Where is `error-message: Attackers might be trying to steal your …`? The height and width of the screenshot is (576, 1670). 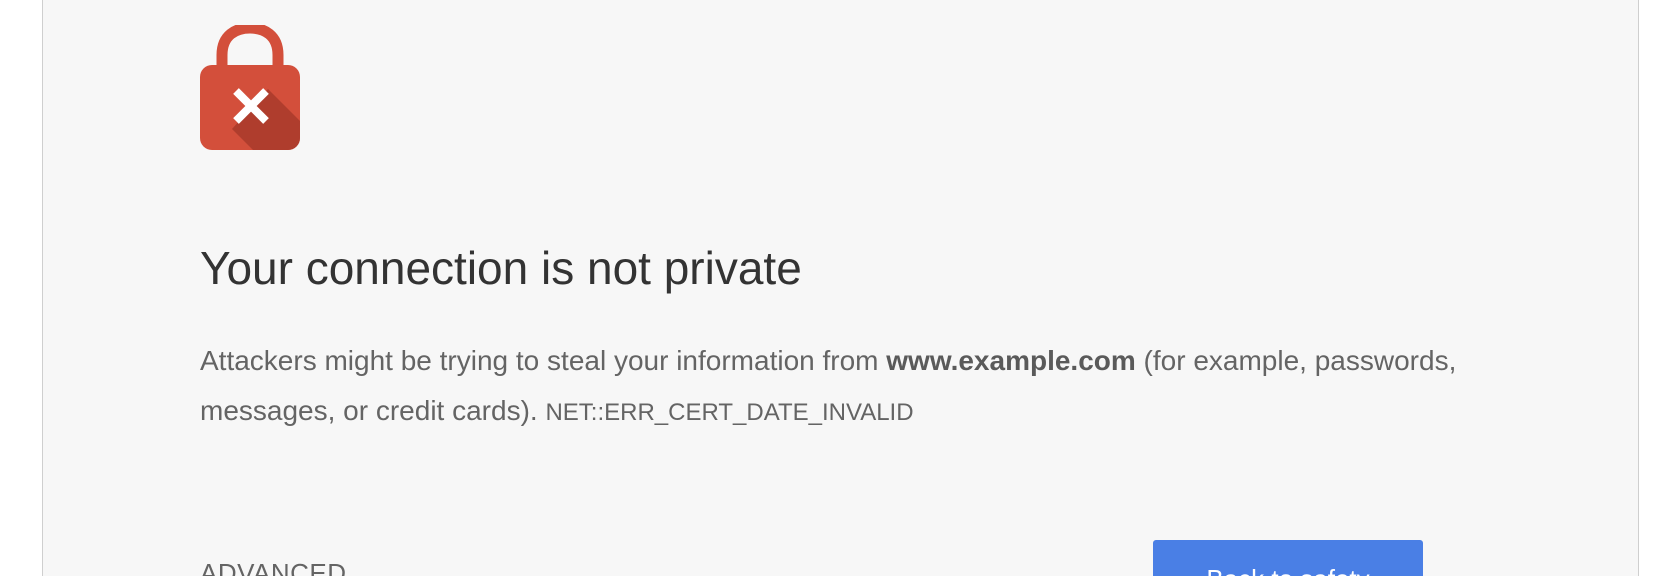
error-message: Attackers might be trying to steal your … is located at coordinates (850, 387).